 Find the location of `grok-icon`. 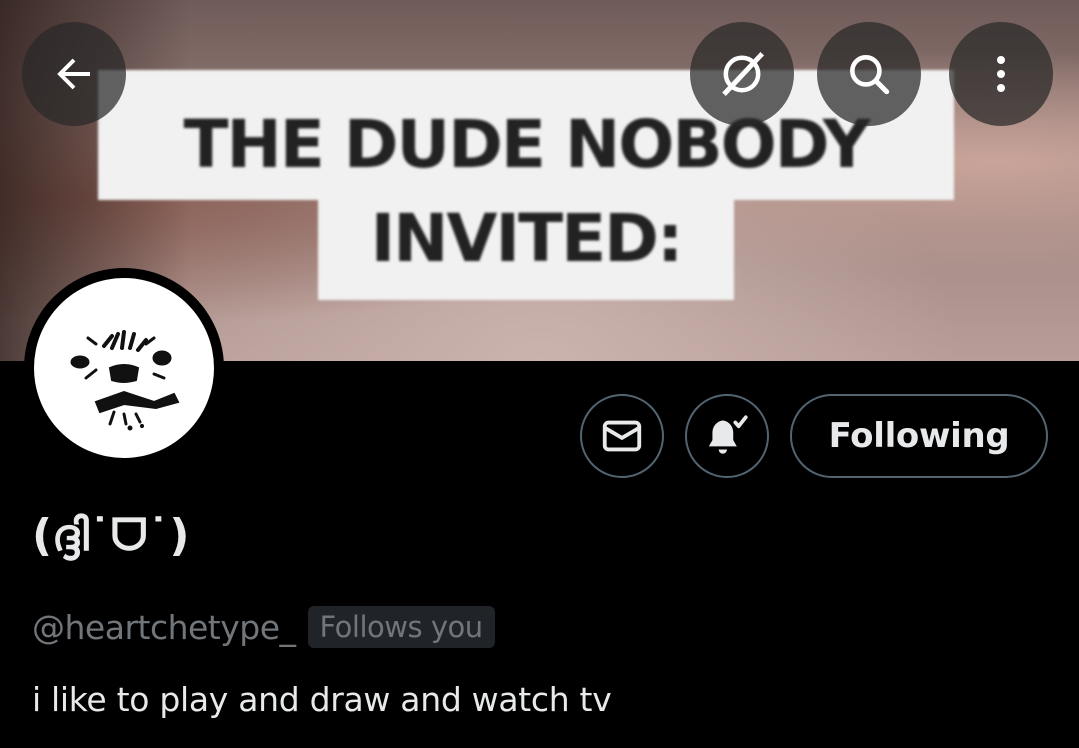

grok-icon is located at coordinates (743, 74).